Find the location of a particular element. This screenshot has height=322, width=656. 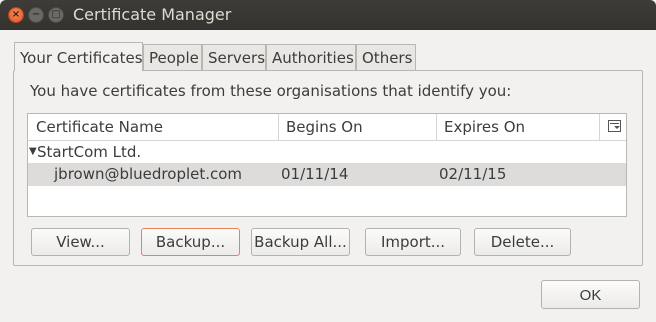

tab-people: People is located at coordinates (172, 57).